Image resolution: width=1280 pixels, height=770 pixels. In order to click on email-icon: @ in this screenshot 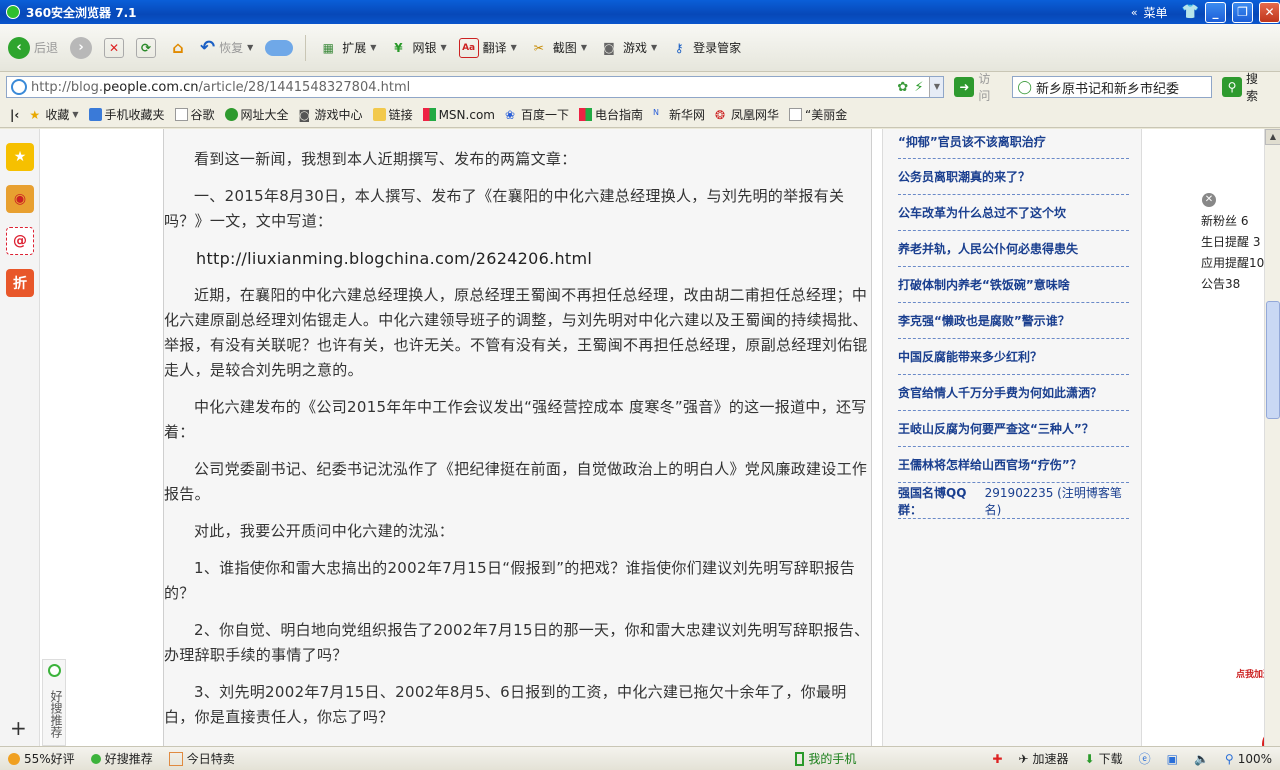, I will do `click(20, 241)`.